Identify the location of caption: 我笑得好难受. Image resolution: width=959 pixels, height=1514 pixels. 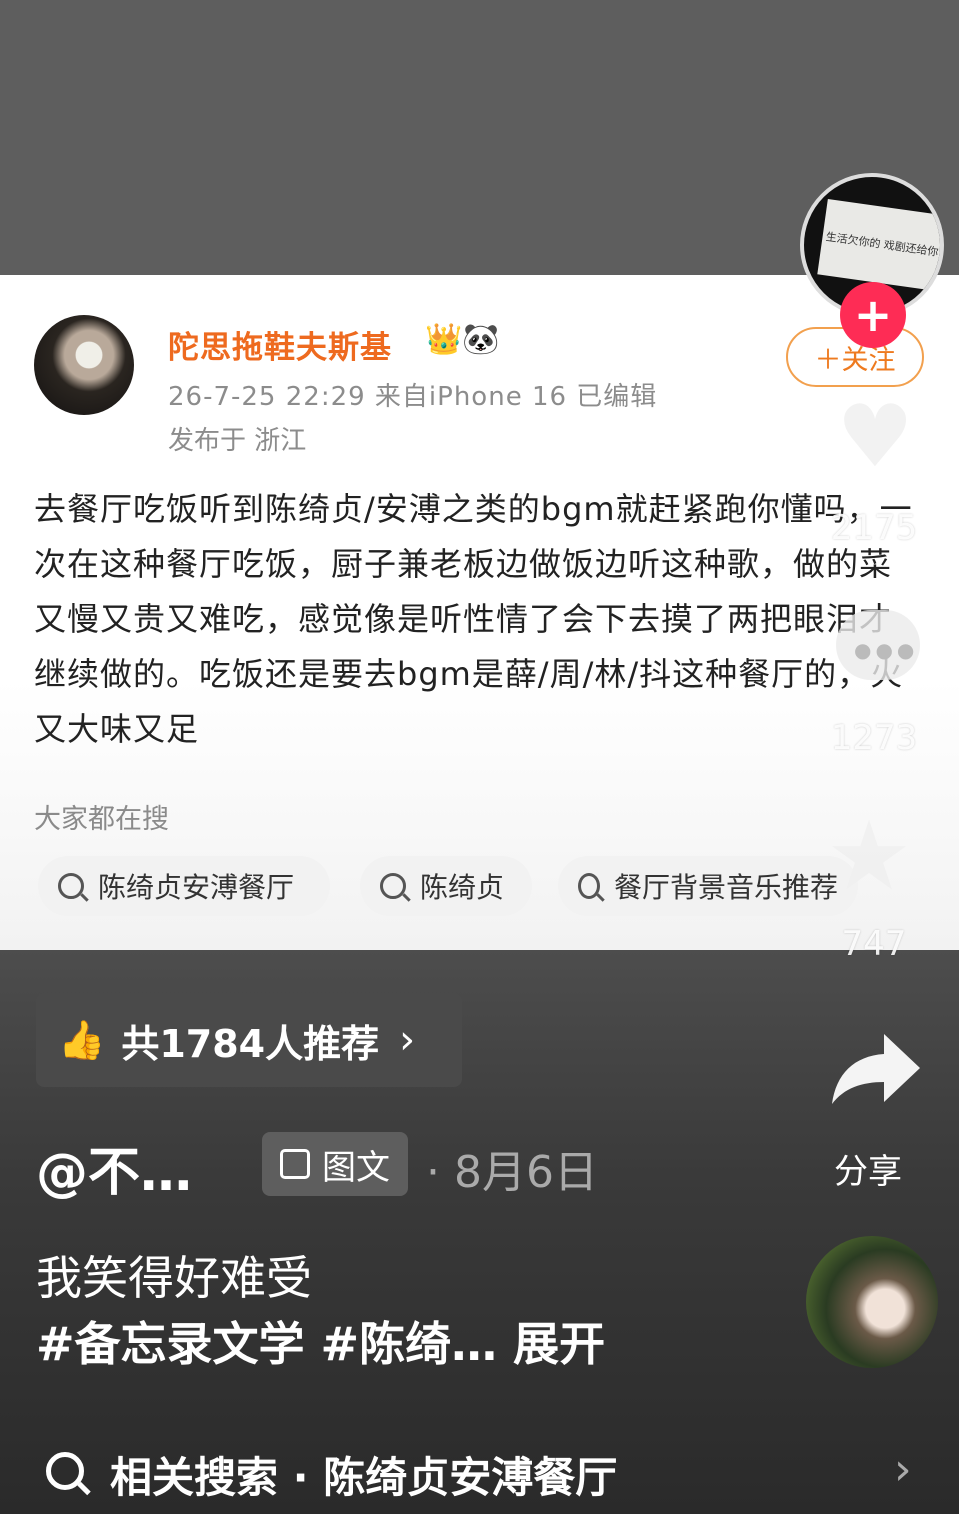
(174, 1278).